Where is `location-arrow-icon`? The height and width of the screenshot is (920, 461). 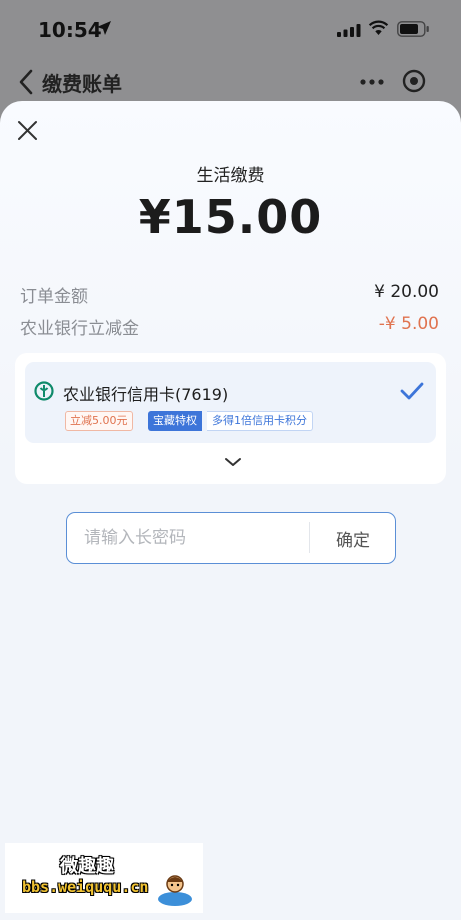
location-arrow-icon is located at coordinates (104, 28).